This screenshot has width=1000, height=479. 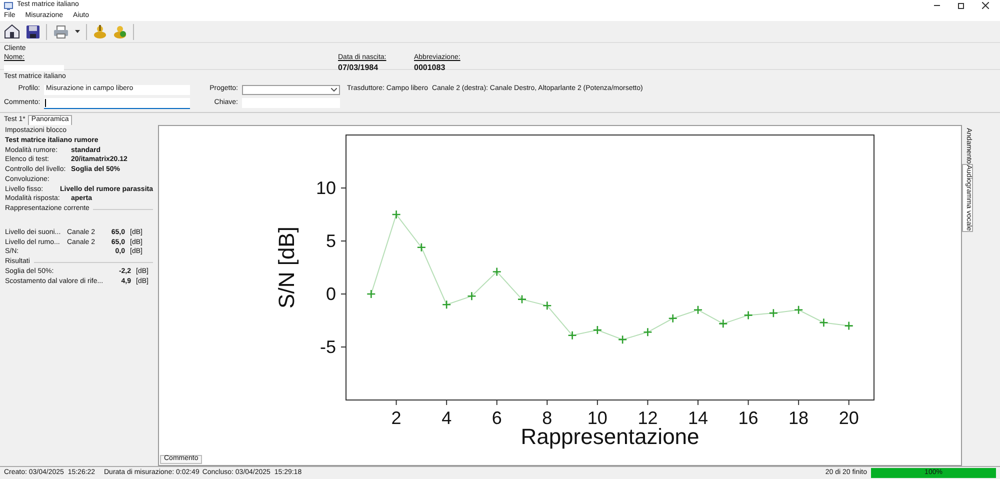 What do you see at coordinates (8, 6) in the screenshot?
I see `app-icon` at bounding box center [8, 6].